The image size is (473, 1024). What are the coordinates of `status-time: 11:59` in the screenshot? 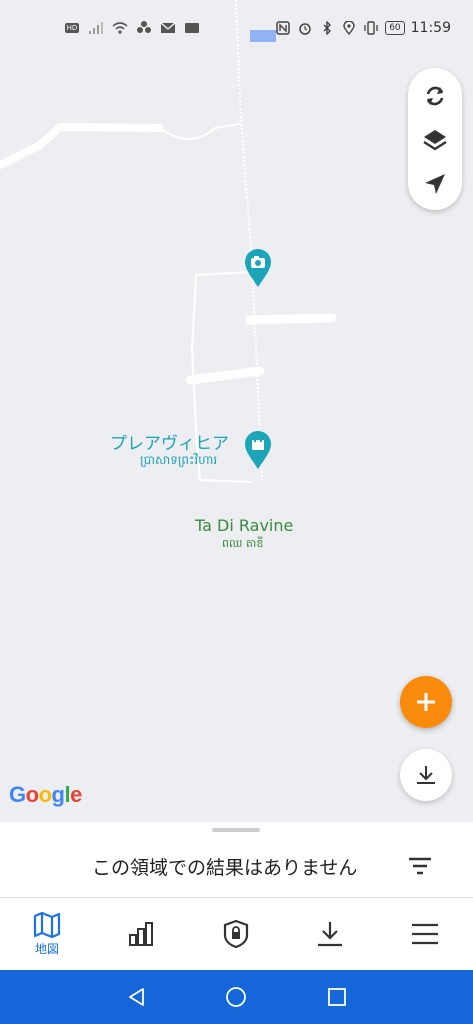 It's located at (430, 28).